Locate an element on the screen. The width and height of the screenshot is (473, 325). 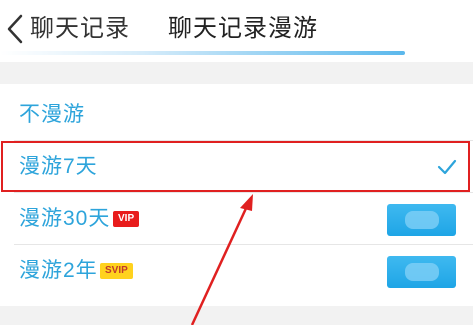
option-label: 不漫游 is located at coordinates (52, 114).